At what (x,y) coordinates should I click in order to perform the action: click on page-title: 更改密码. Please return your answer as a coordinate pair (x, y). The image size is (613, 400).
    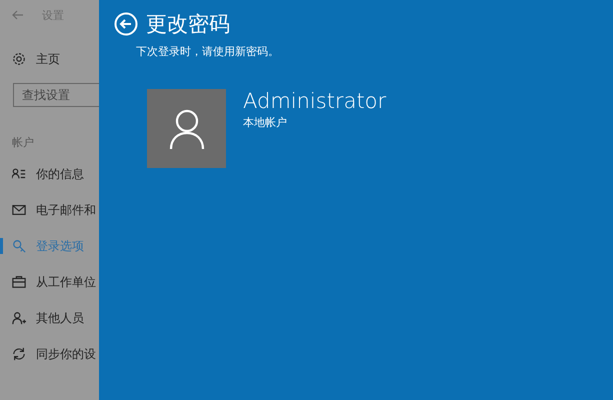
    Looking at the image, I should click on (188, 24).